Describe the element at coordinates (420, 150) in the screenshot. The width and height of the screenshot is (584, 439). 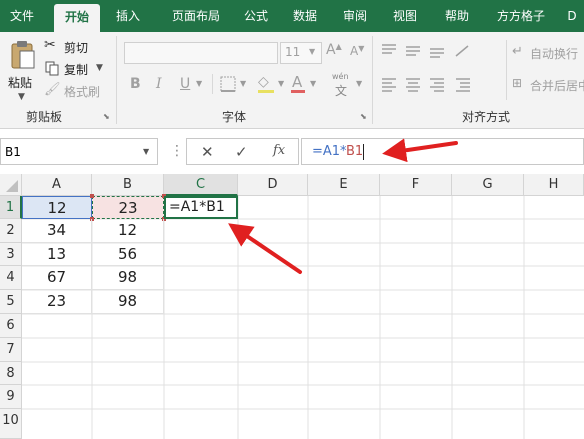
I see `arrow-to-formula` at that location.